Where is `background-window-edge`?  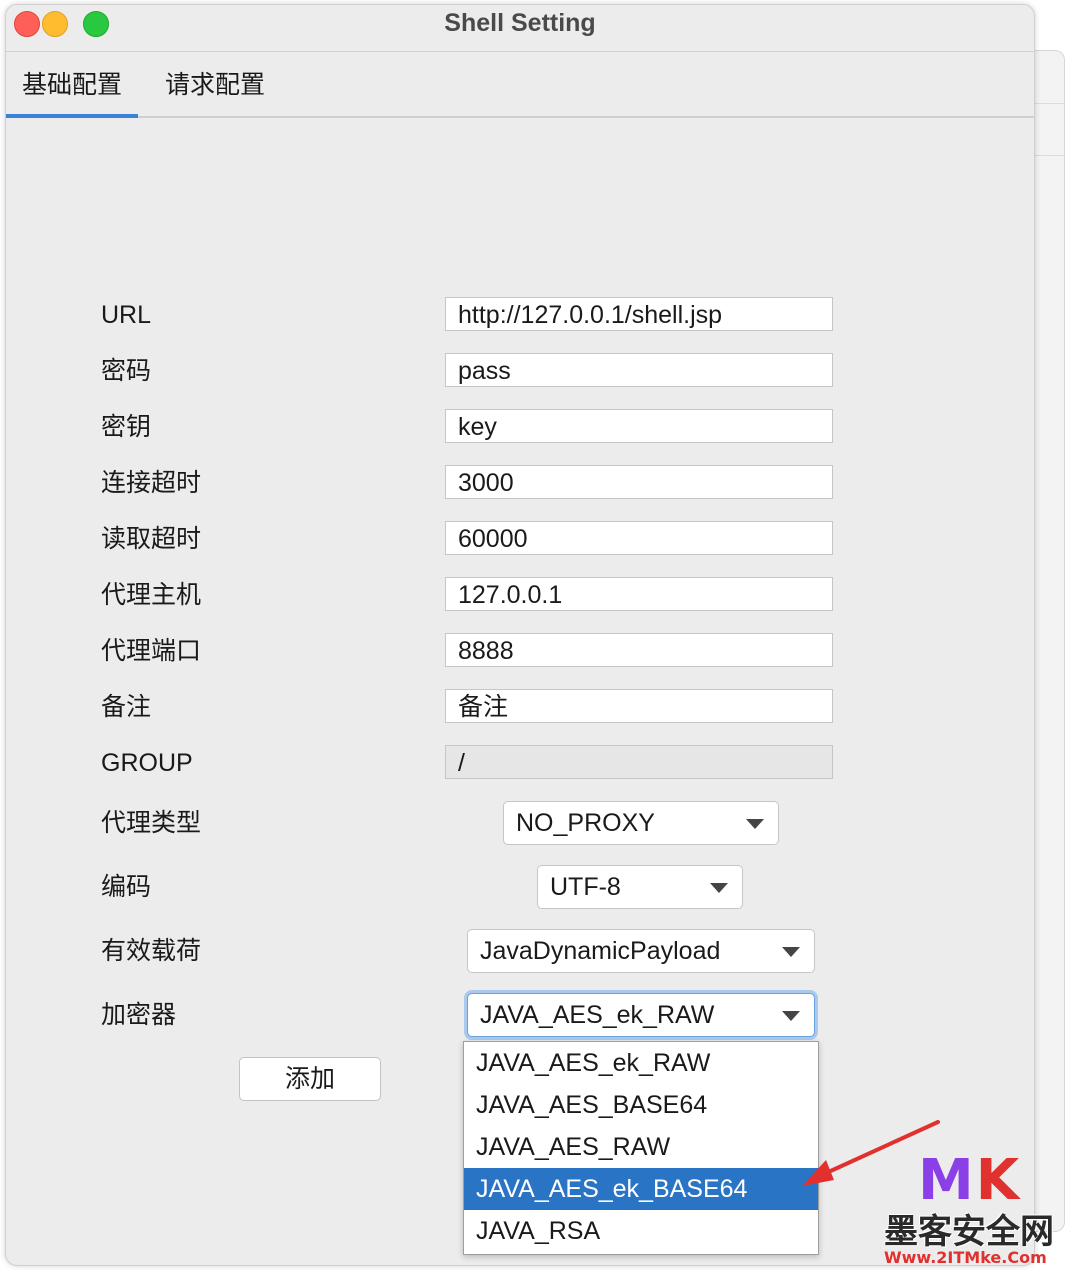 background-window-edge is located at coordinates (1047, 641).